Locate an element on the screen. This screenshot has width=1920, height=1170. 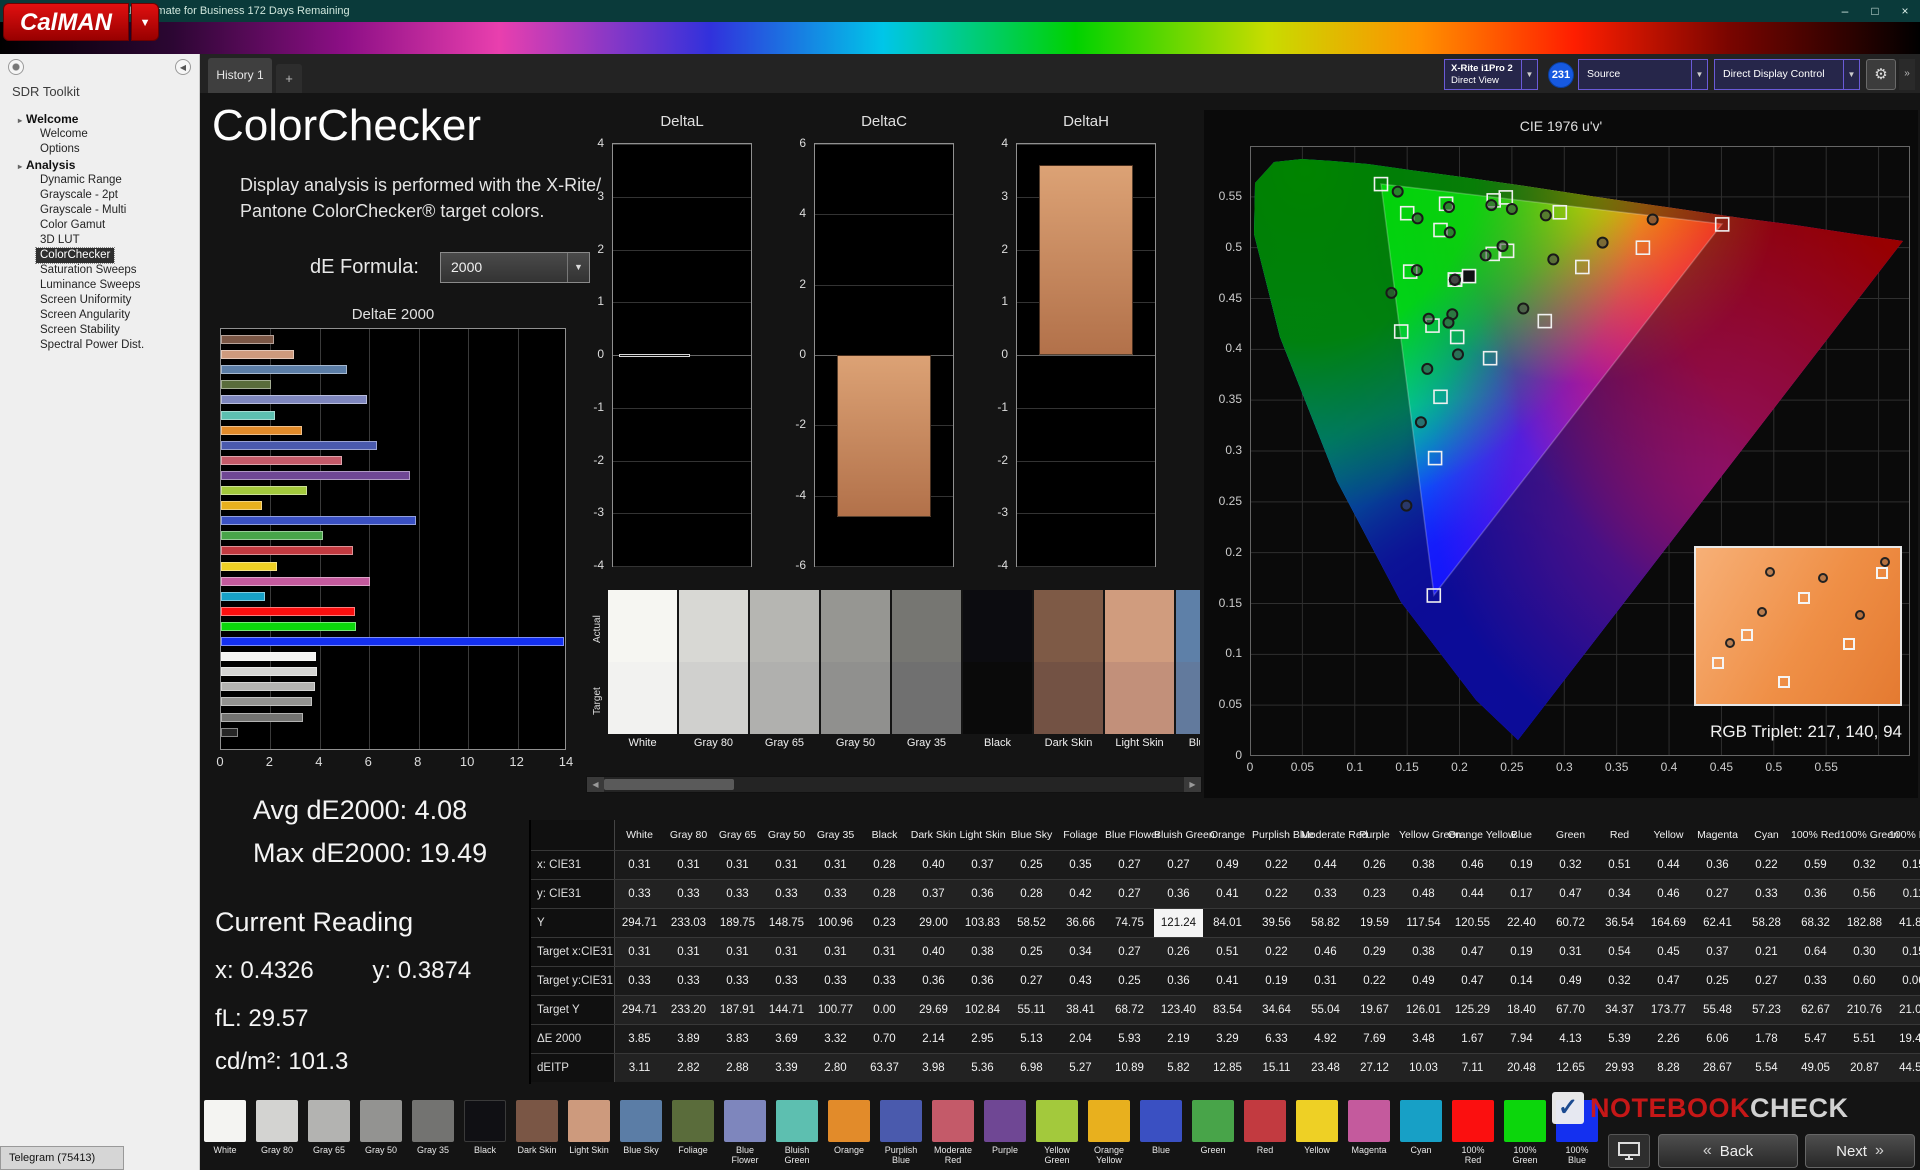
table-cell: 233.20 is located at coordinates (688, 1010).